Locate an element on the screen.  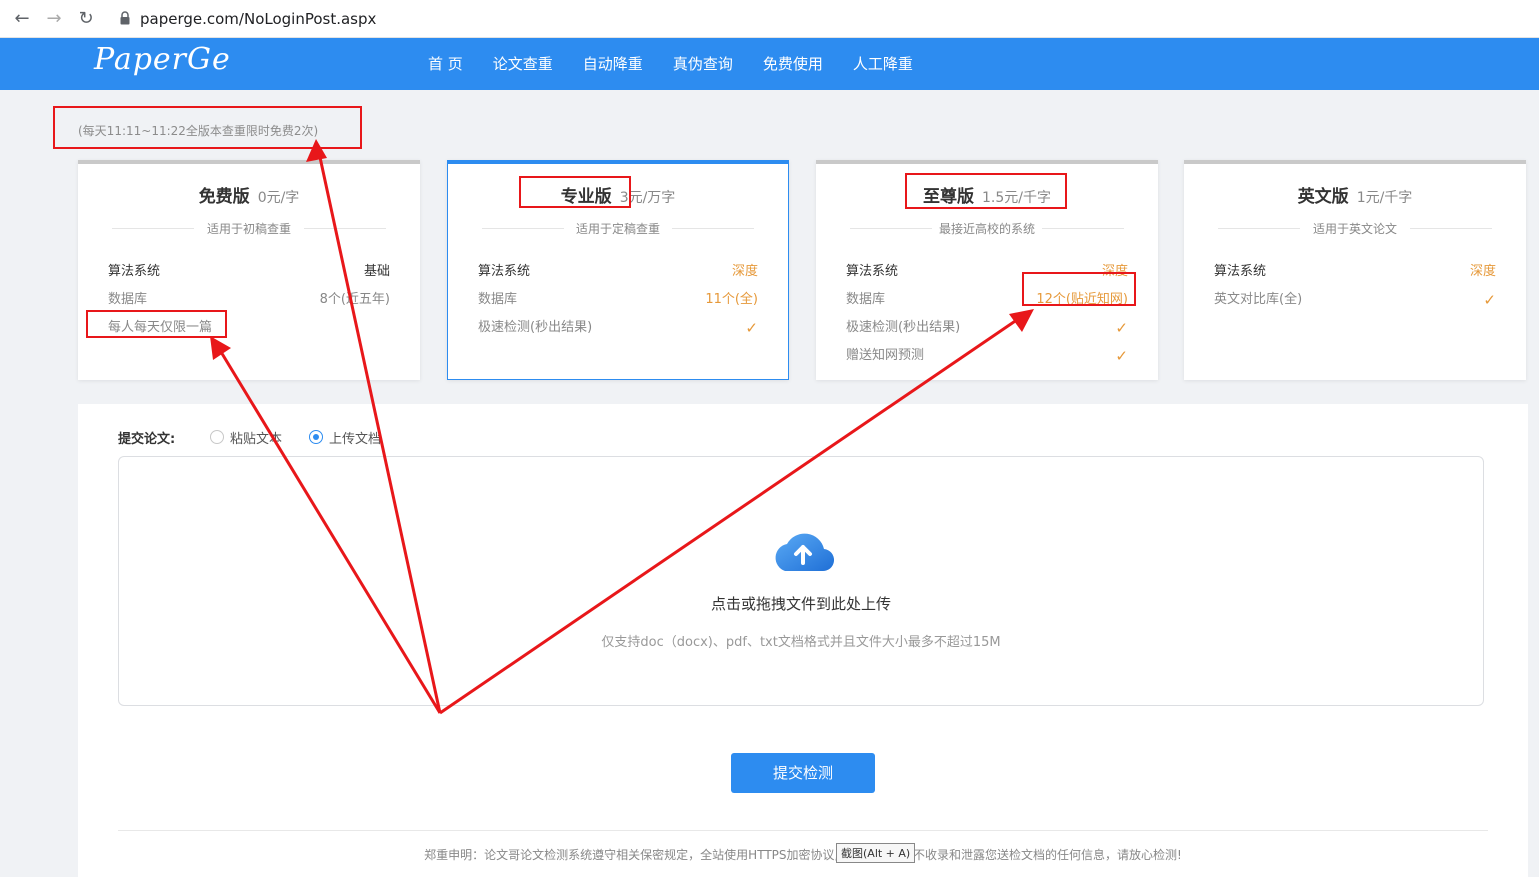
plan-subtitle: 最接近高校的系统 is located at coordinates (987, 228).